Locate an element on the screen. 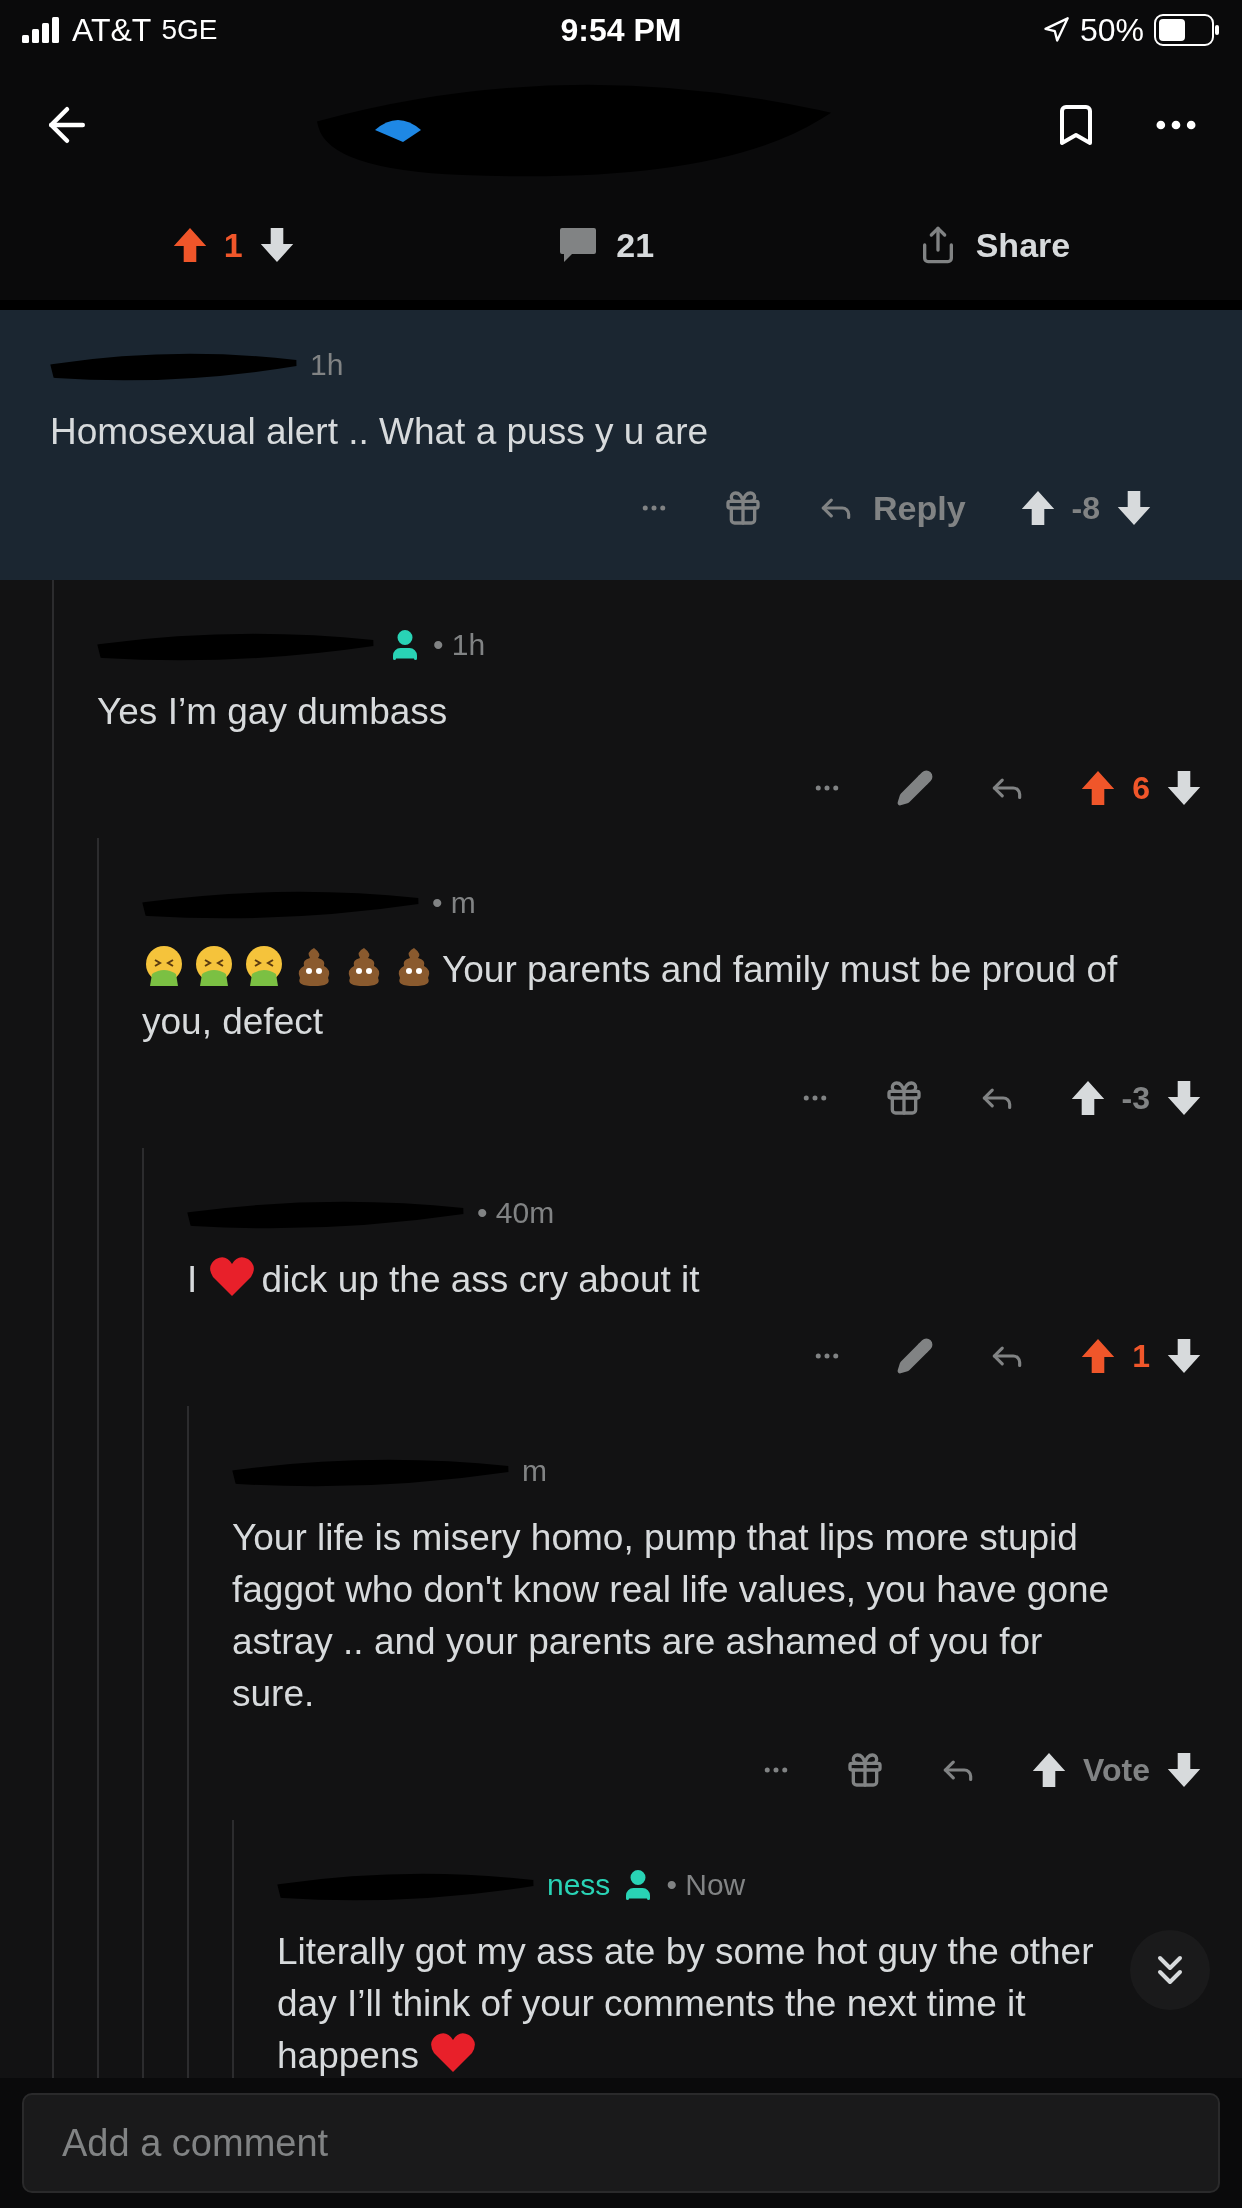  comment-time: 1h is located at coordinates (327, 365).